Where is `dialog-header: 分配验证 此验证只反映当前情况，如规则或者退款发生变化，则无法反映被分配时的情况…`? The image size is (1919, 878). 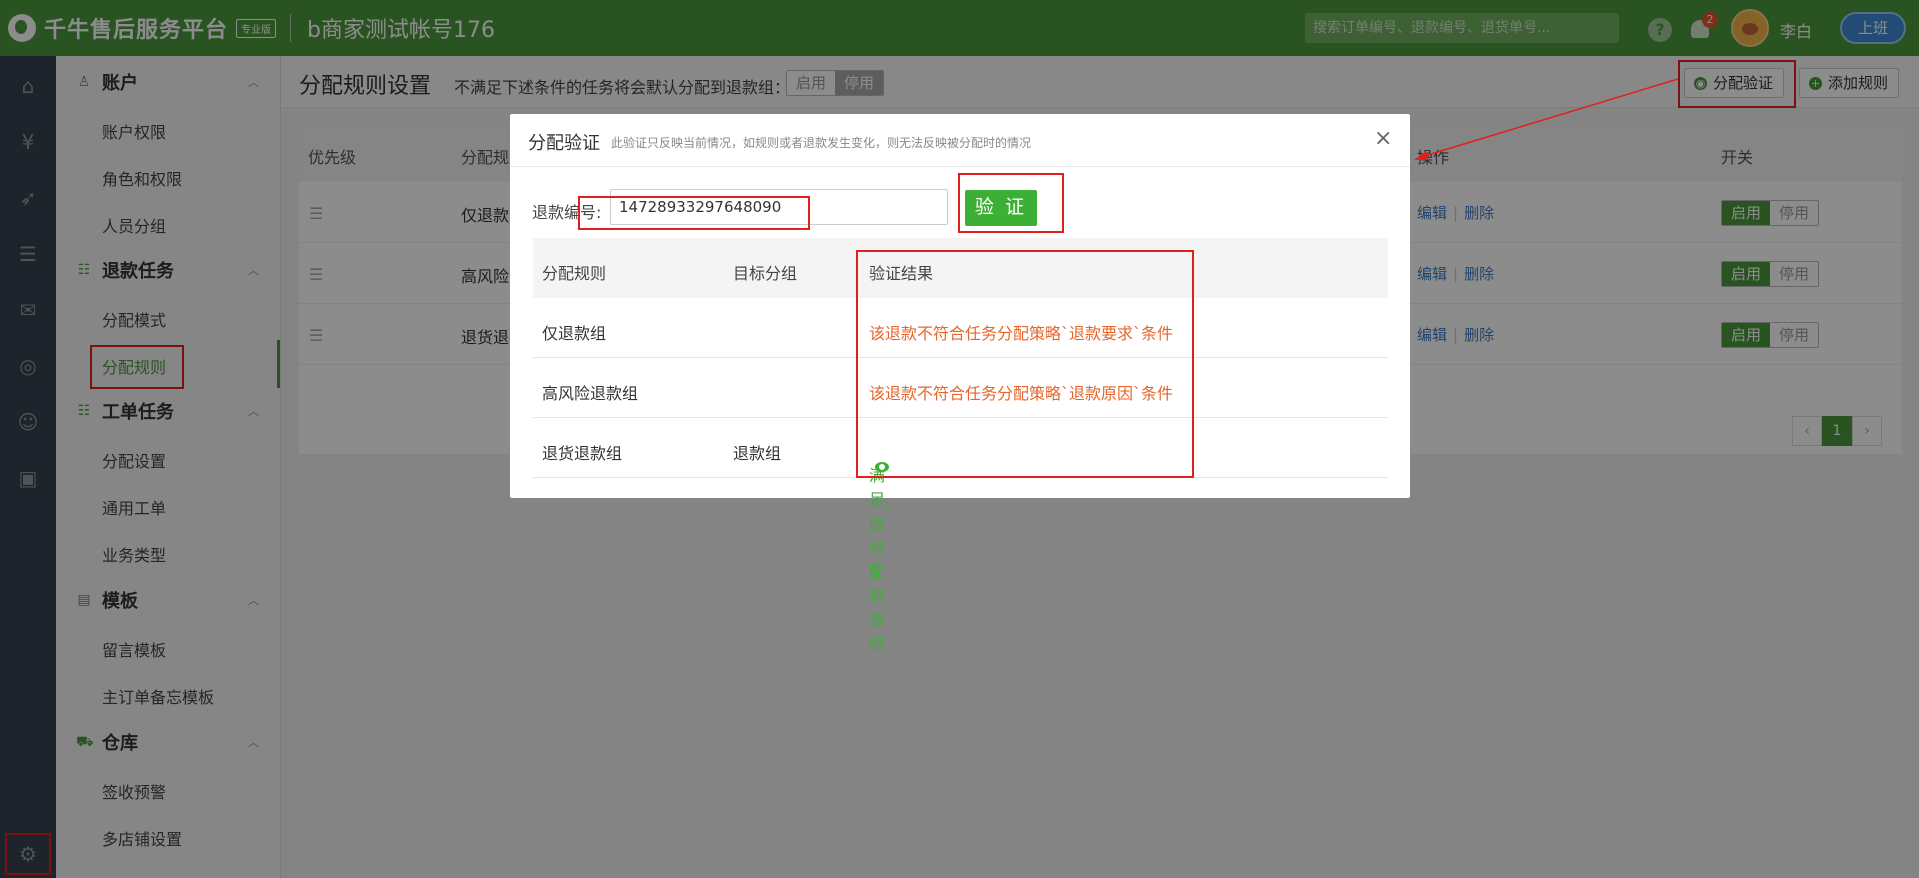
dialog-header: 分配验证 此验证只反映当前情况，如规则或者退款发生变化，则无法反映被分配时的情况… is located at coordinates (960, 140).